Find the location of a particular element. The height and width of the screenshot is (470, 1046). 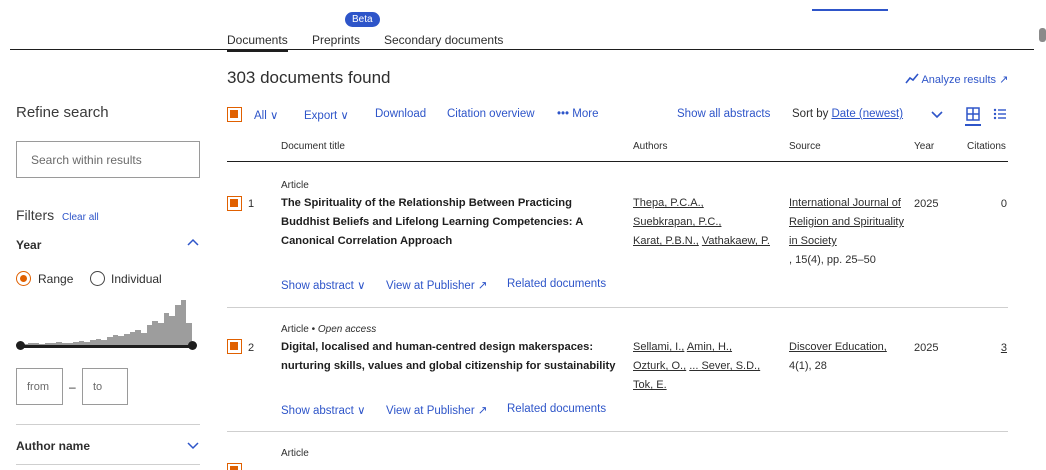

tab-preprints: Preprints is located at coordinates (336, 40).